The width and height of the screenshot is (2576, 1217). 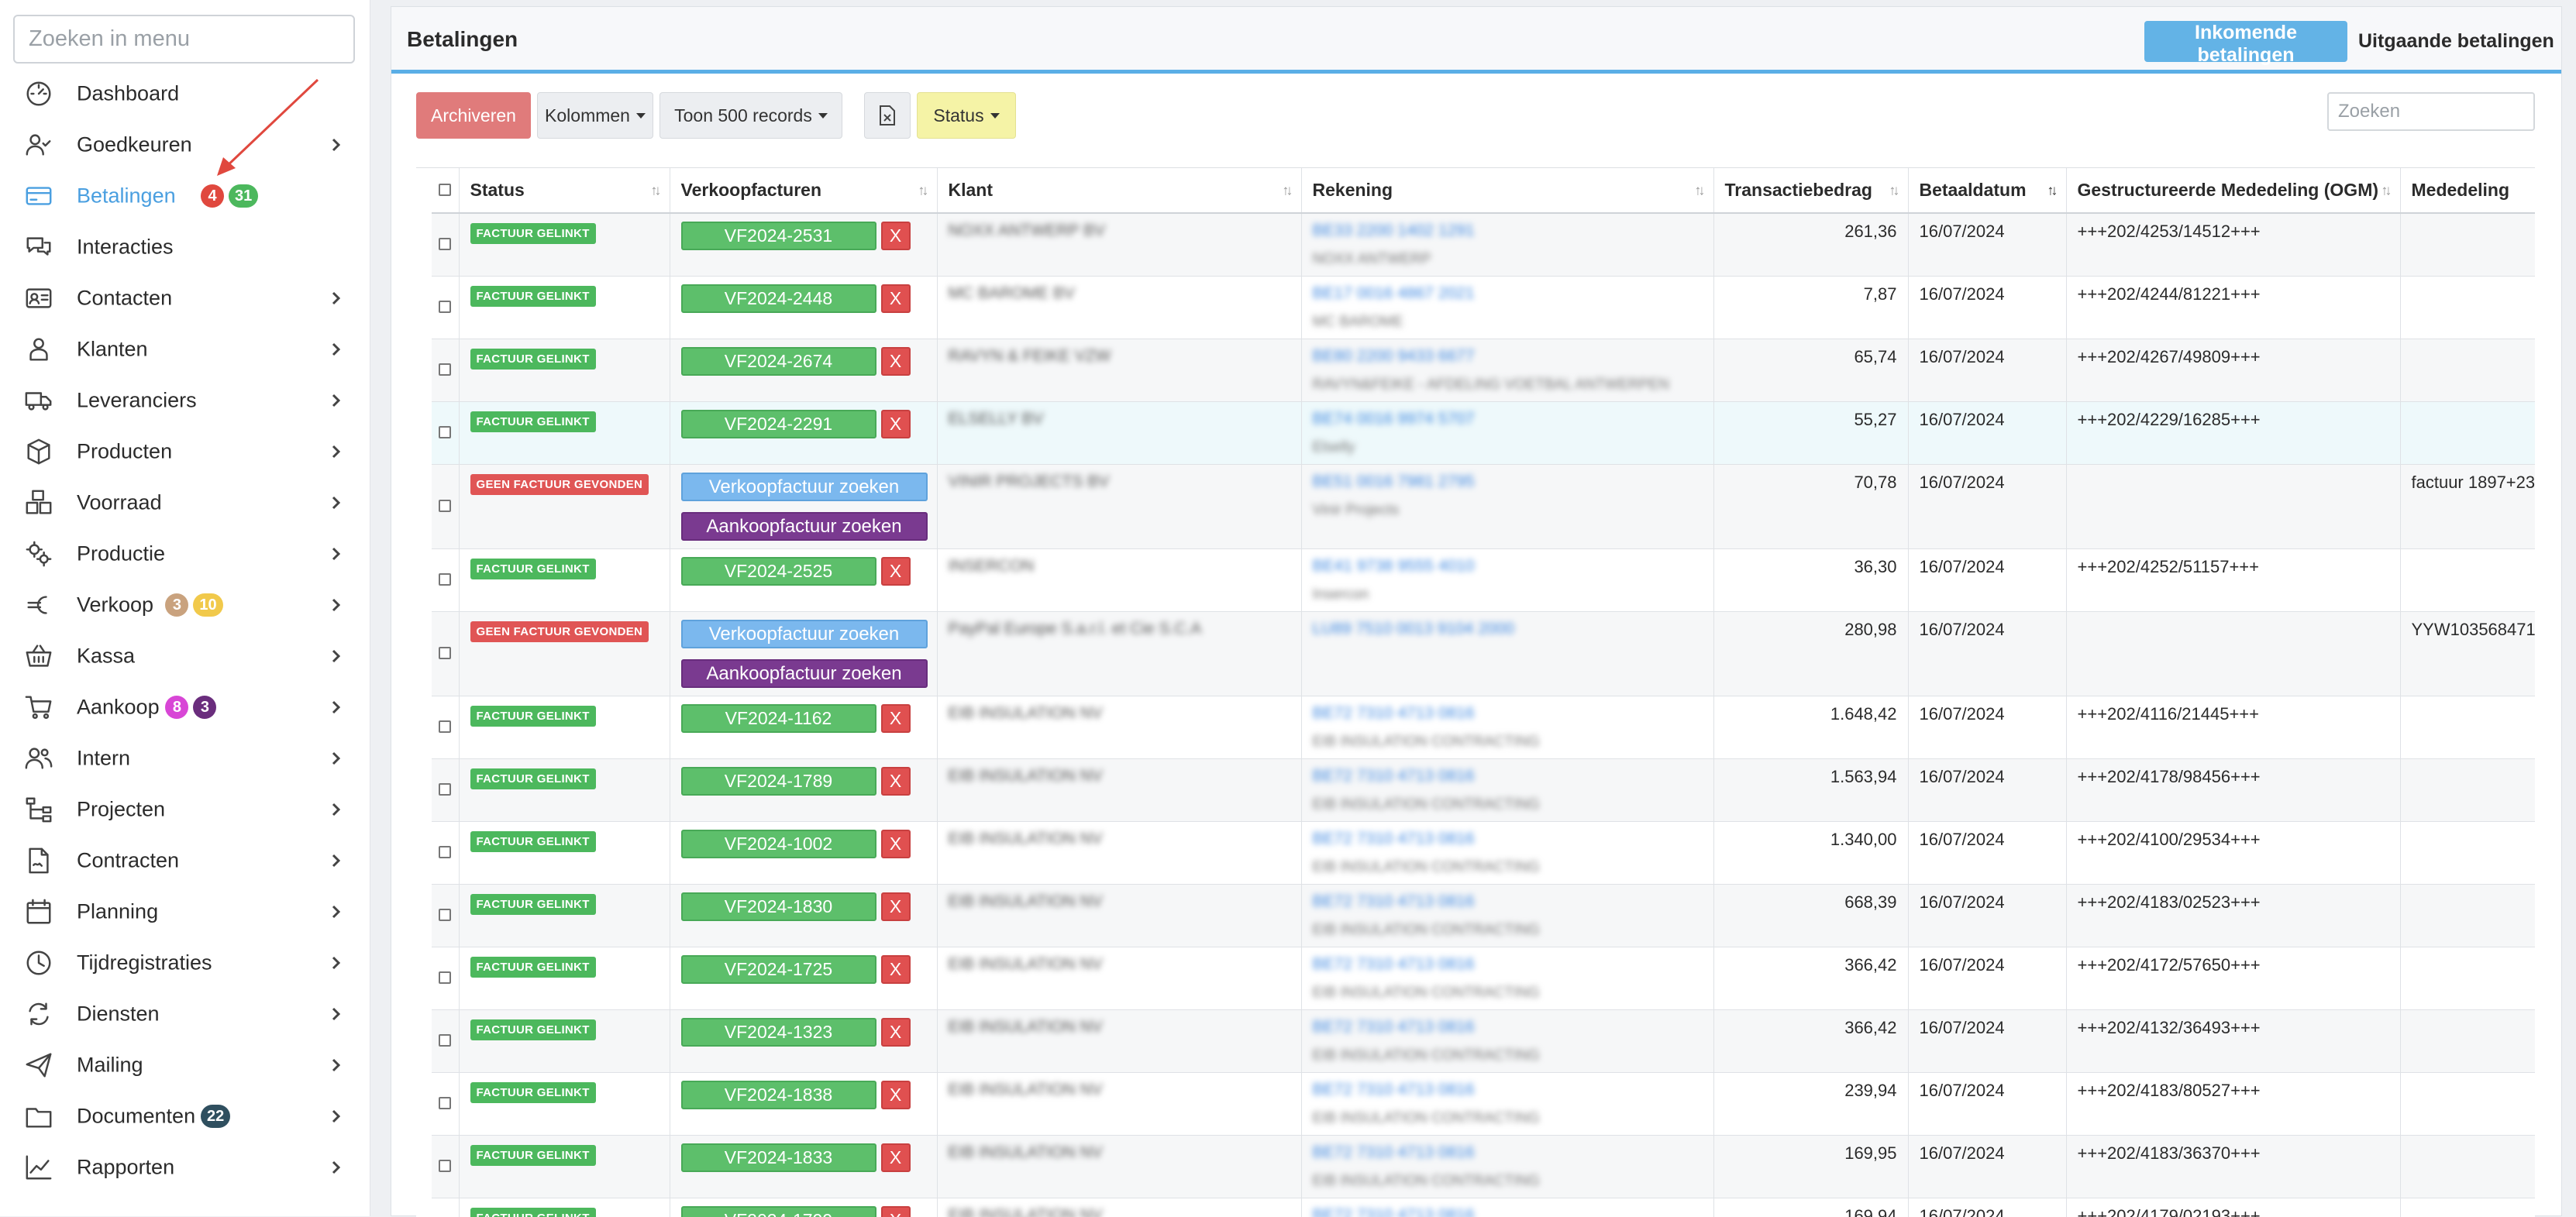 What do you see at coordinates (1508, 419) in the screenshot?
I see `account-number-link: BE74 0016 9974 5707` at bounding box center [1508, 419].